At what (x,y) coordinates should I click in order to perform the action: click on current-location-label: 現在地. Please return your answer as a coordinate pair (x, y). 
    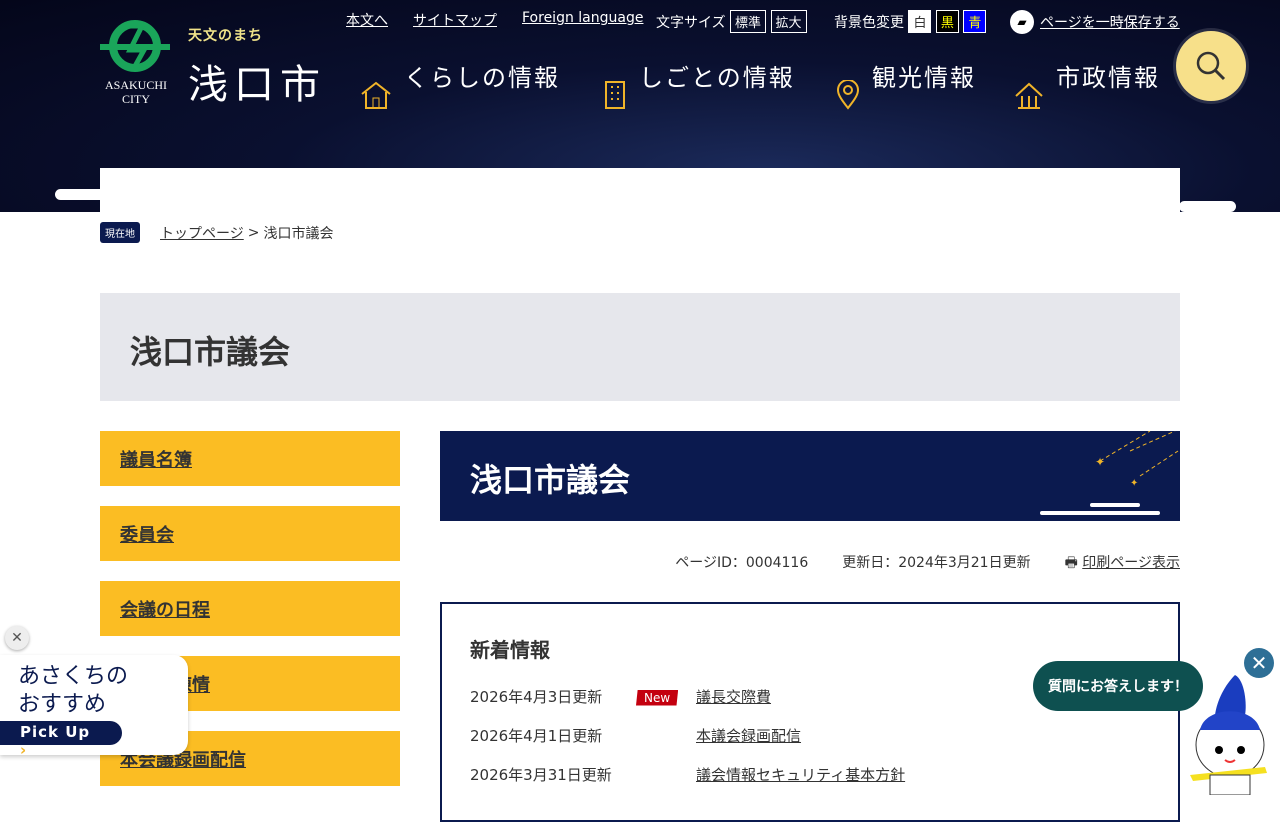
    Looking at the image, I should click on (120, 232).